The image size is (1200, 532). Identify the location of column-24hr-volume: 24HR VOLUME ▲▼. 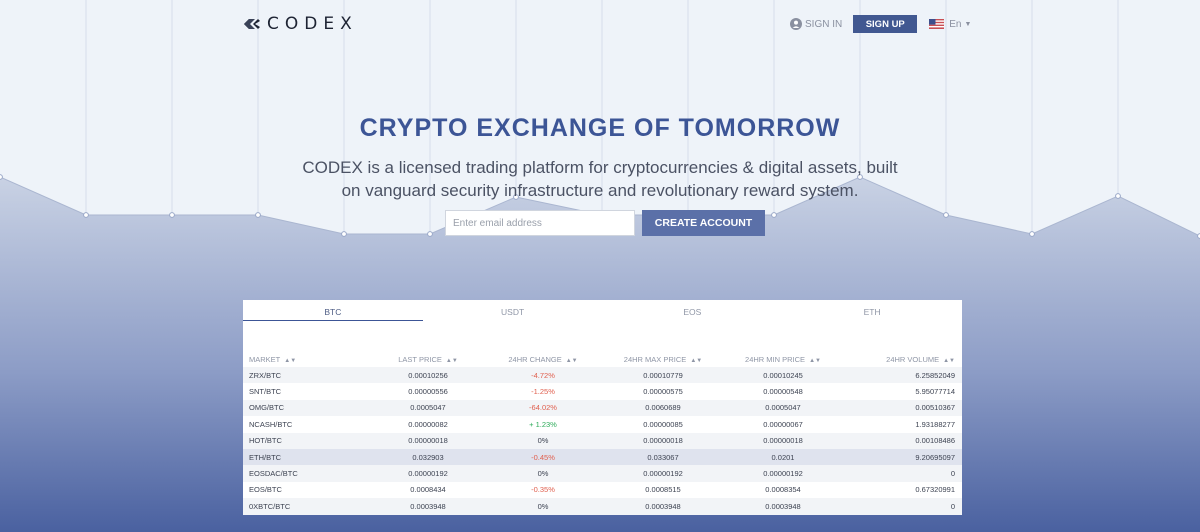
(902, 359).